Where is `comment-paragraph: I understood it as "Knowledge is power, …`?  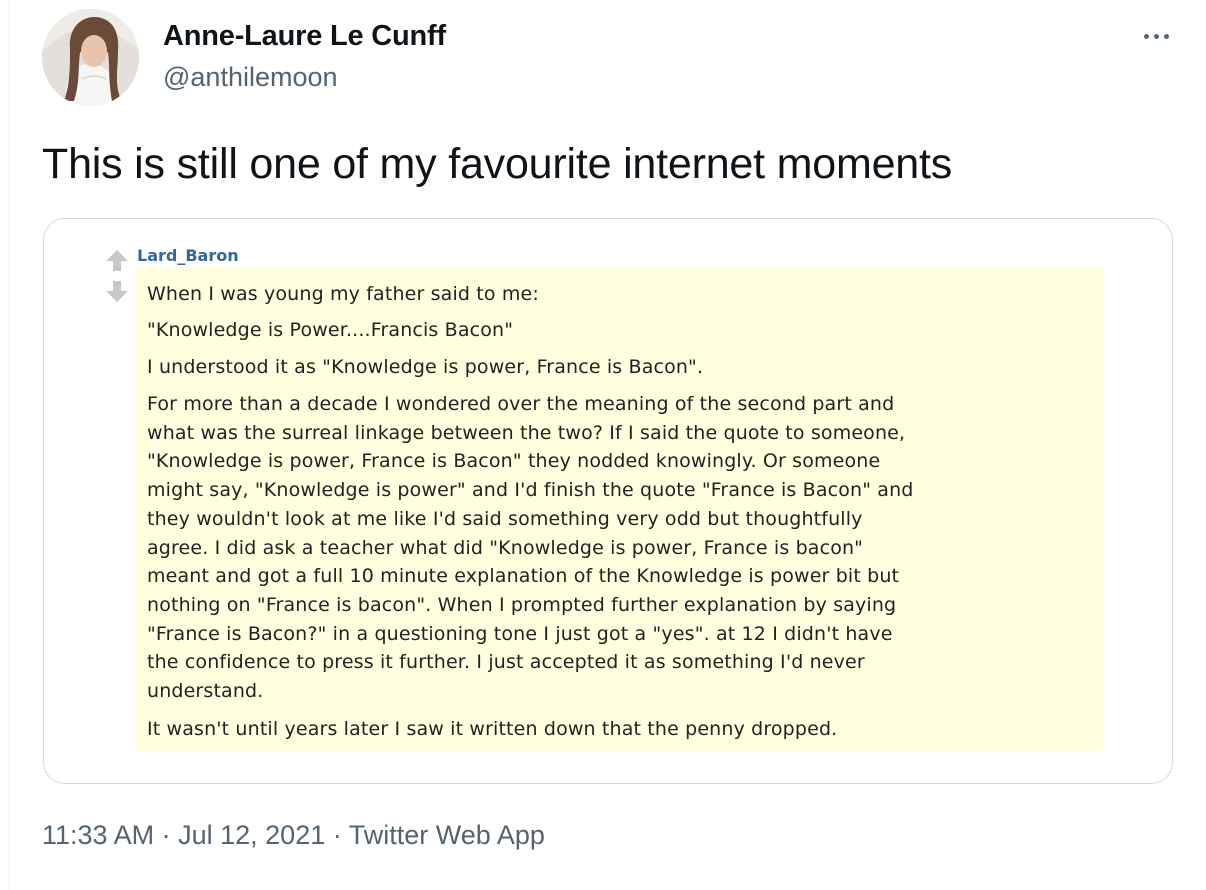 comment-paragraph: I understood it as "Knowledge is power, … is located at coordinates (425, 367).